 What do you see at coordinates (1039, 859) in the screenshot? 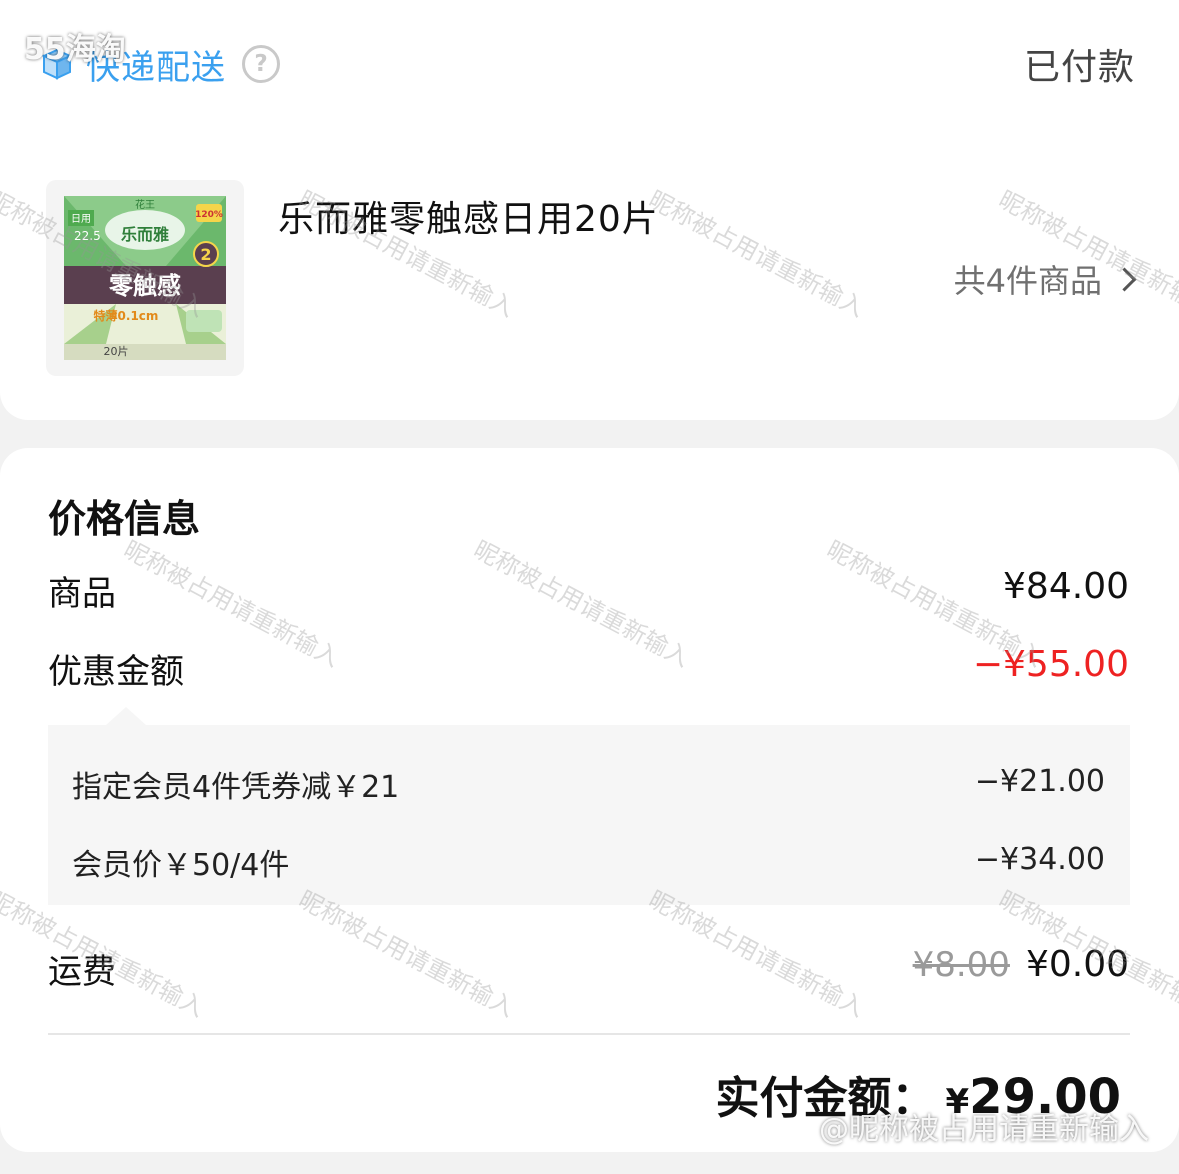
I see `discount-detail-value: −¥34.00` at bounding box center [1039, 859].